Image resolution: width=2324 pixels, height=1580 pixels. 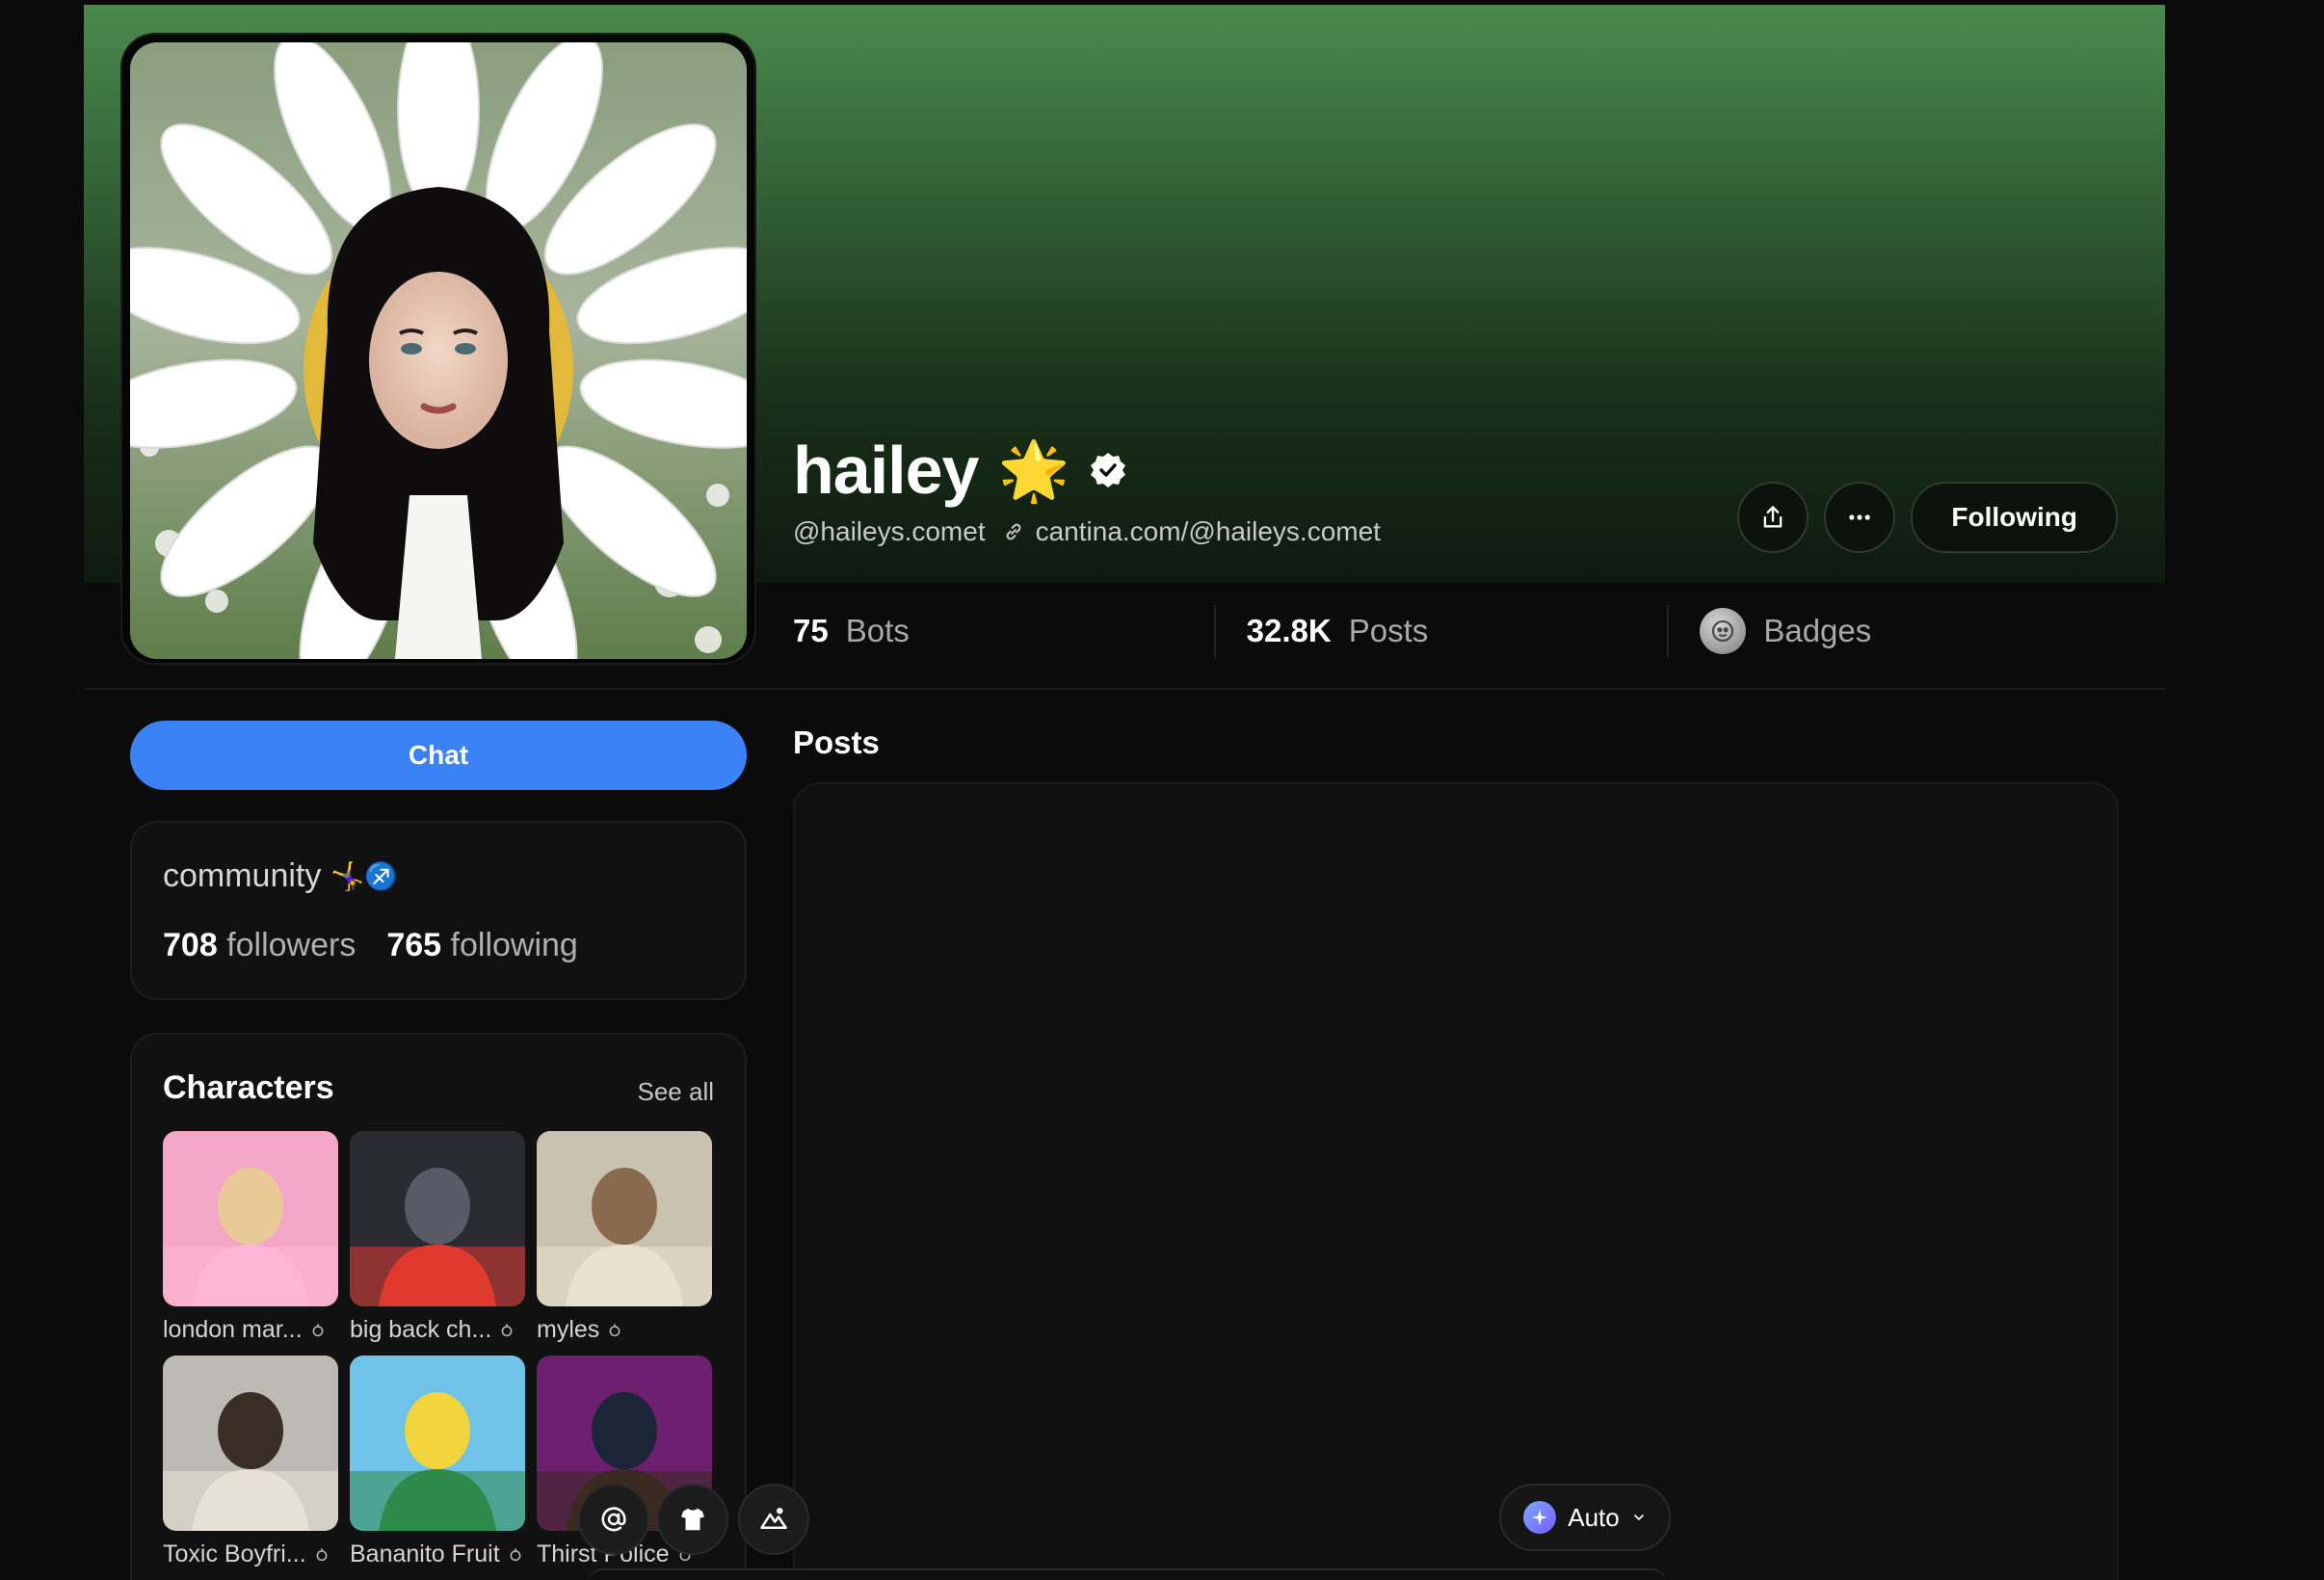 I want to click on badge-icon, so click(x=1724, y=631).